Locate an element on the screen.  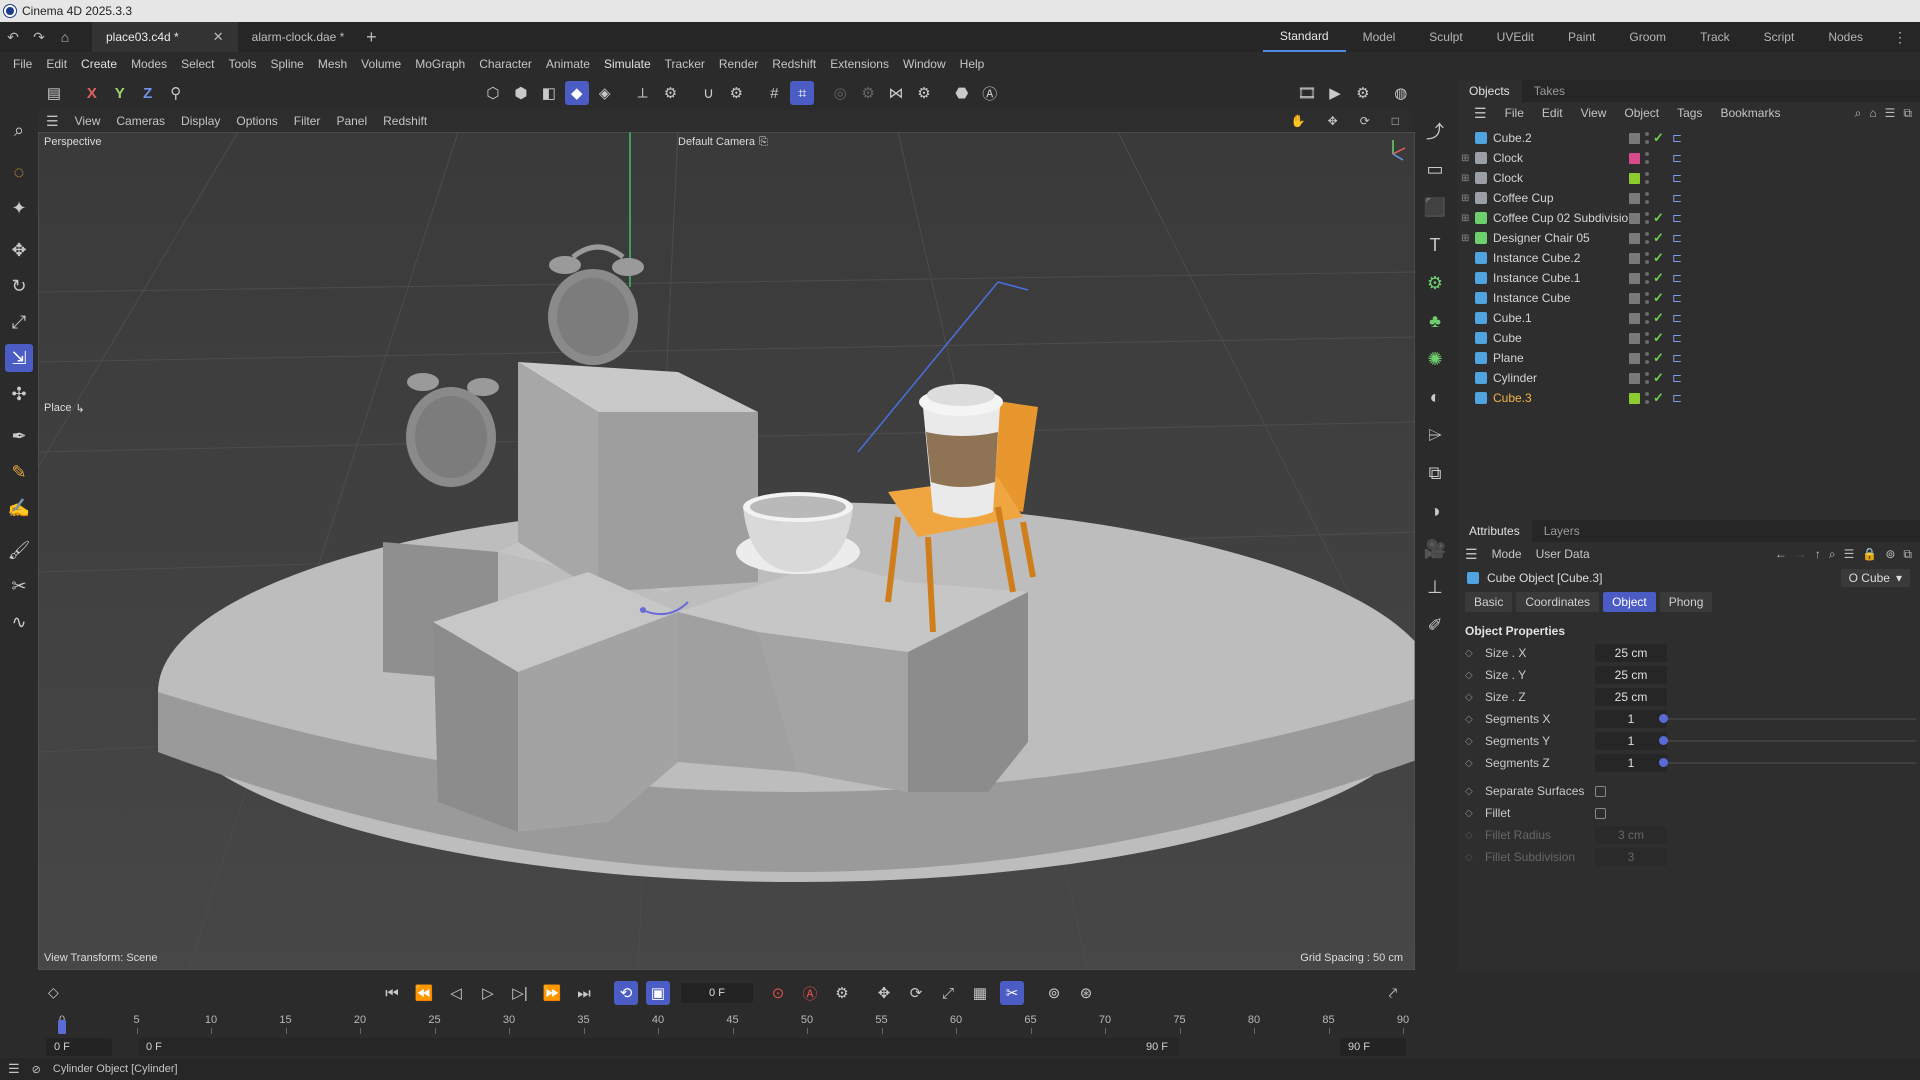
light-icon: ⊥ is located at coordinates (1435, 587).